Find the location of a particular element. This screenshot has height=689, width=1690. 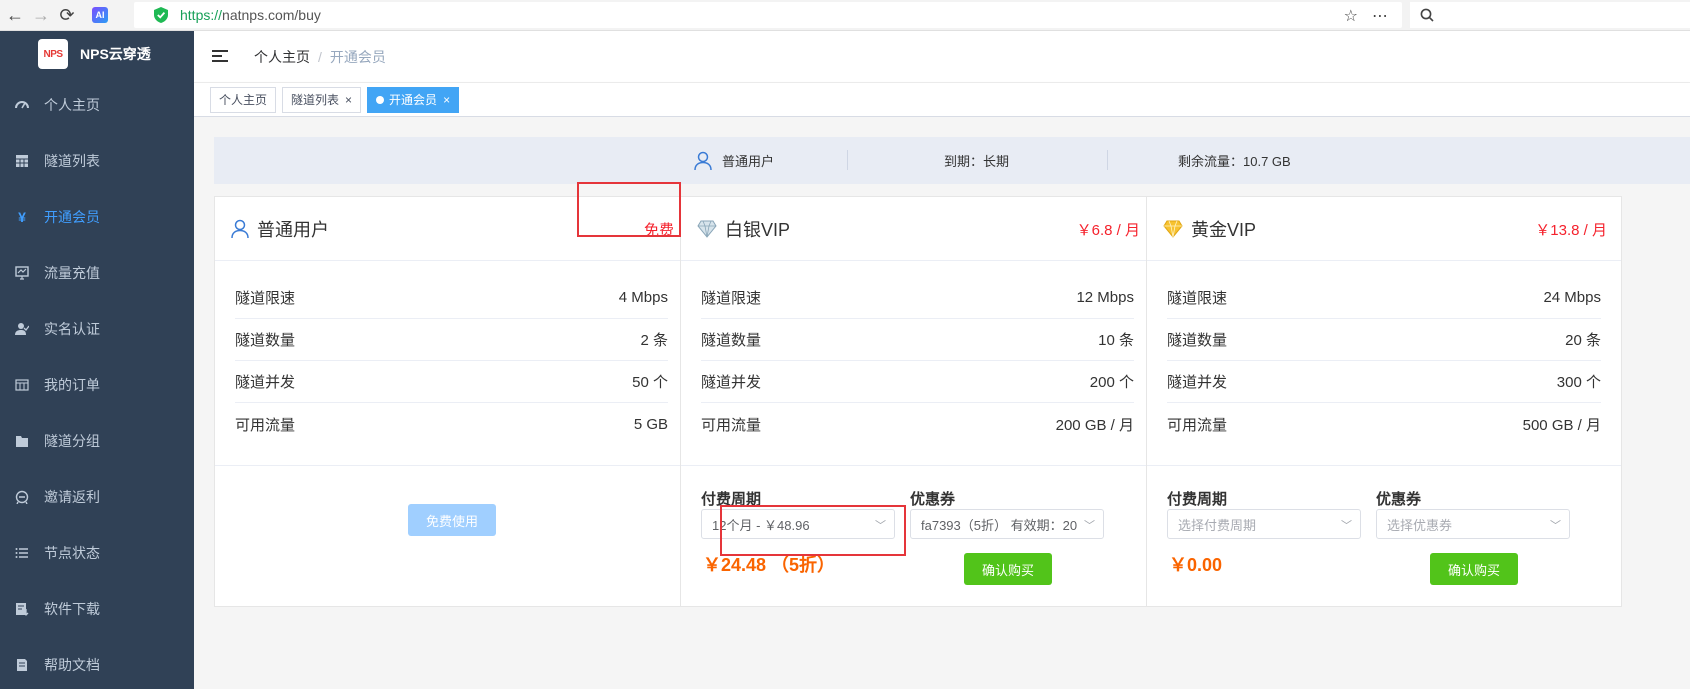

sidebar-item-label: 邀请返利 is located at coordinates (72, 497).